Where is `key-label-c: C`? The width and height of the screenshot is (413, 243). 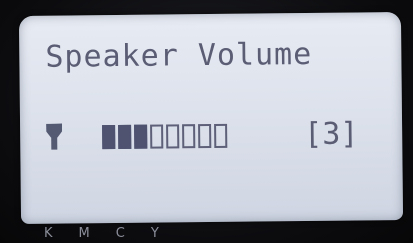 key-label-c: C is located at coordinates (120, 233).